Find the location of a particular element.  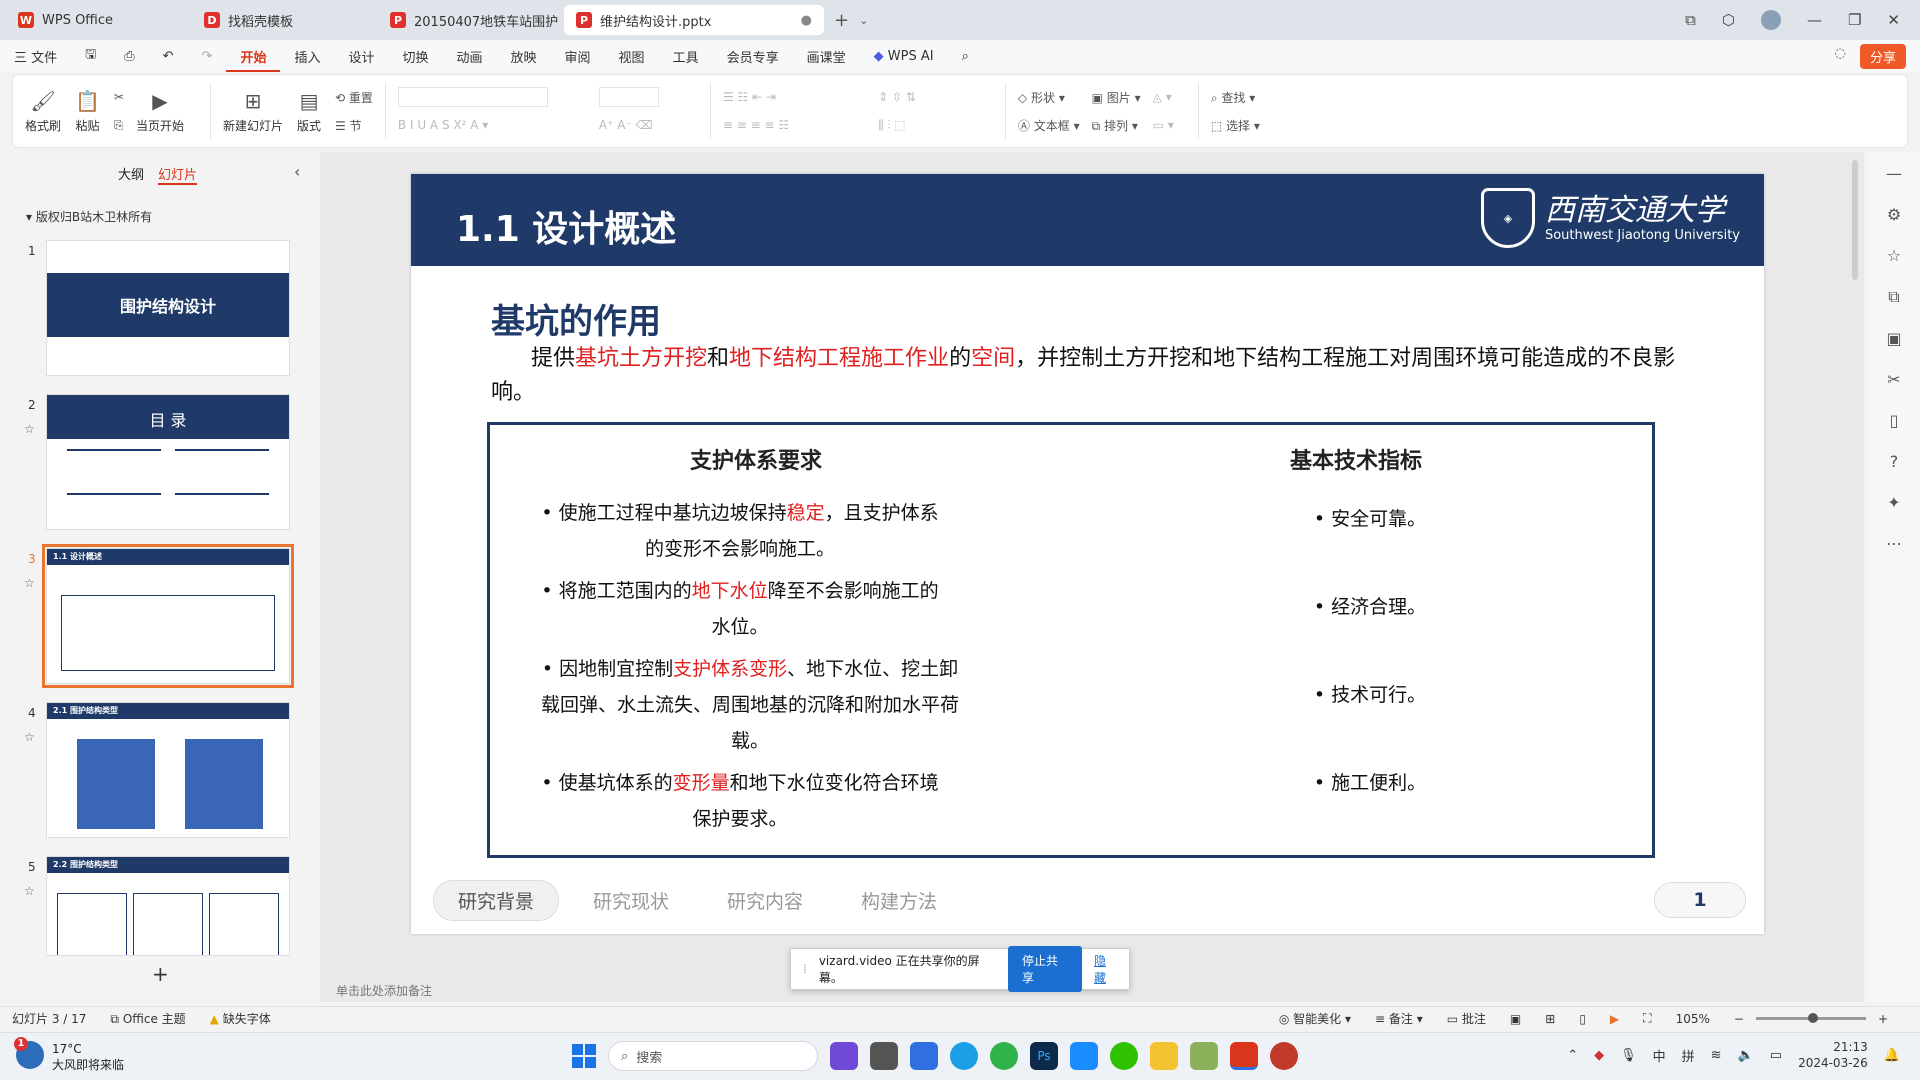

find-button: ⌕ 查找 ▾ is located at coordinates (1235, 97).